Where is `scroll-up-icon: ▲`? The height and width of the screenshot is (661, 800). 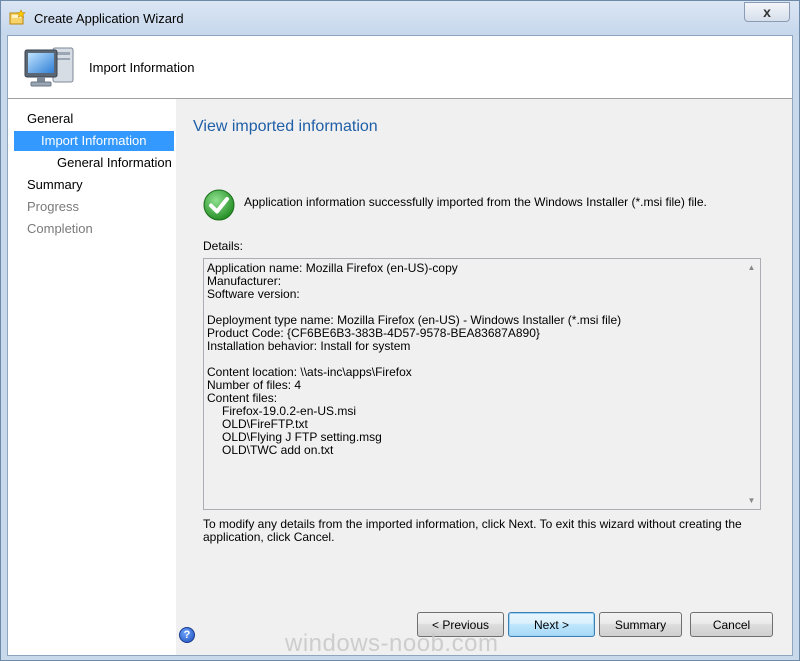
scroll-up-icon: ▲ is located at coordinates (751, 267).